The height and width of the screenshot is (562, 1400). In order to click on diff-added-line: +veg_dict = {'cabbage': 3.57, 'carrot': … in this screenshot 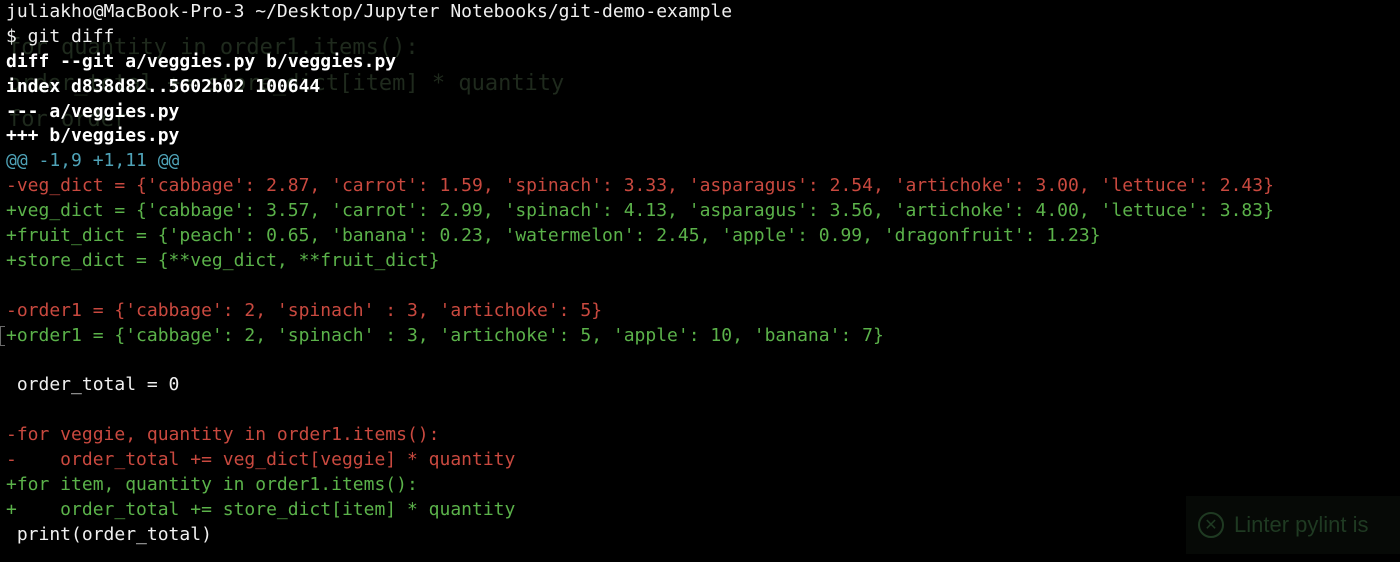, I will do `click(640, 211)`.